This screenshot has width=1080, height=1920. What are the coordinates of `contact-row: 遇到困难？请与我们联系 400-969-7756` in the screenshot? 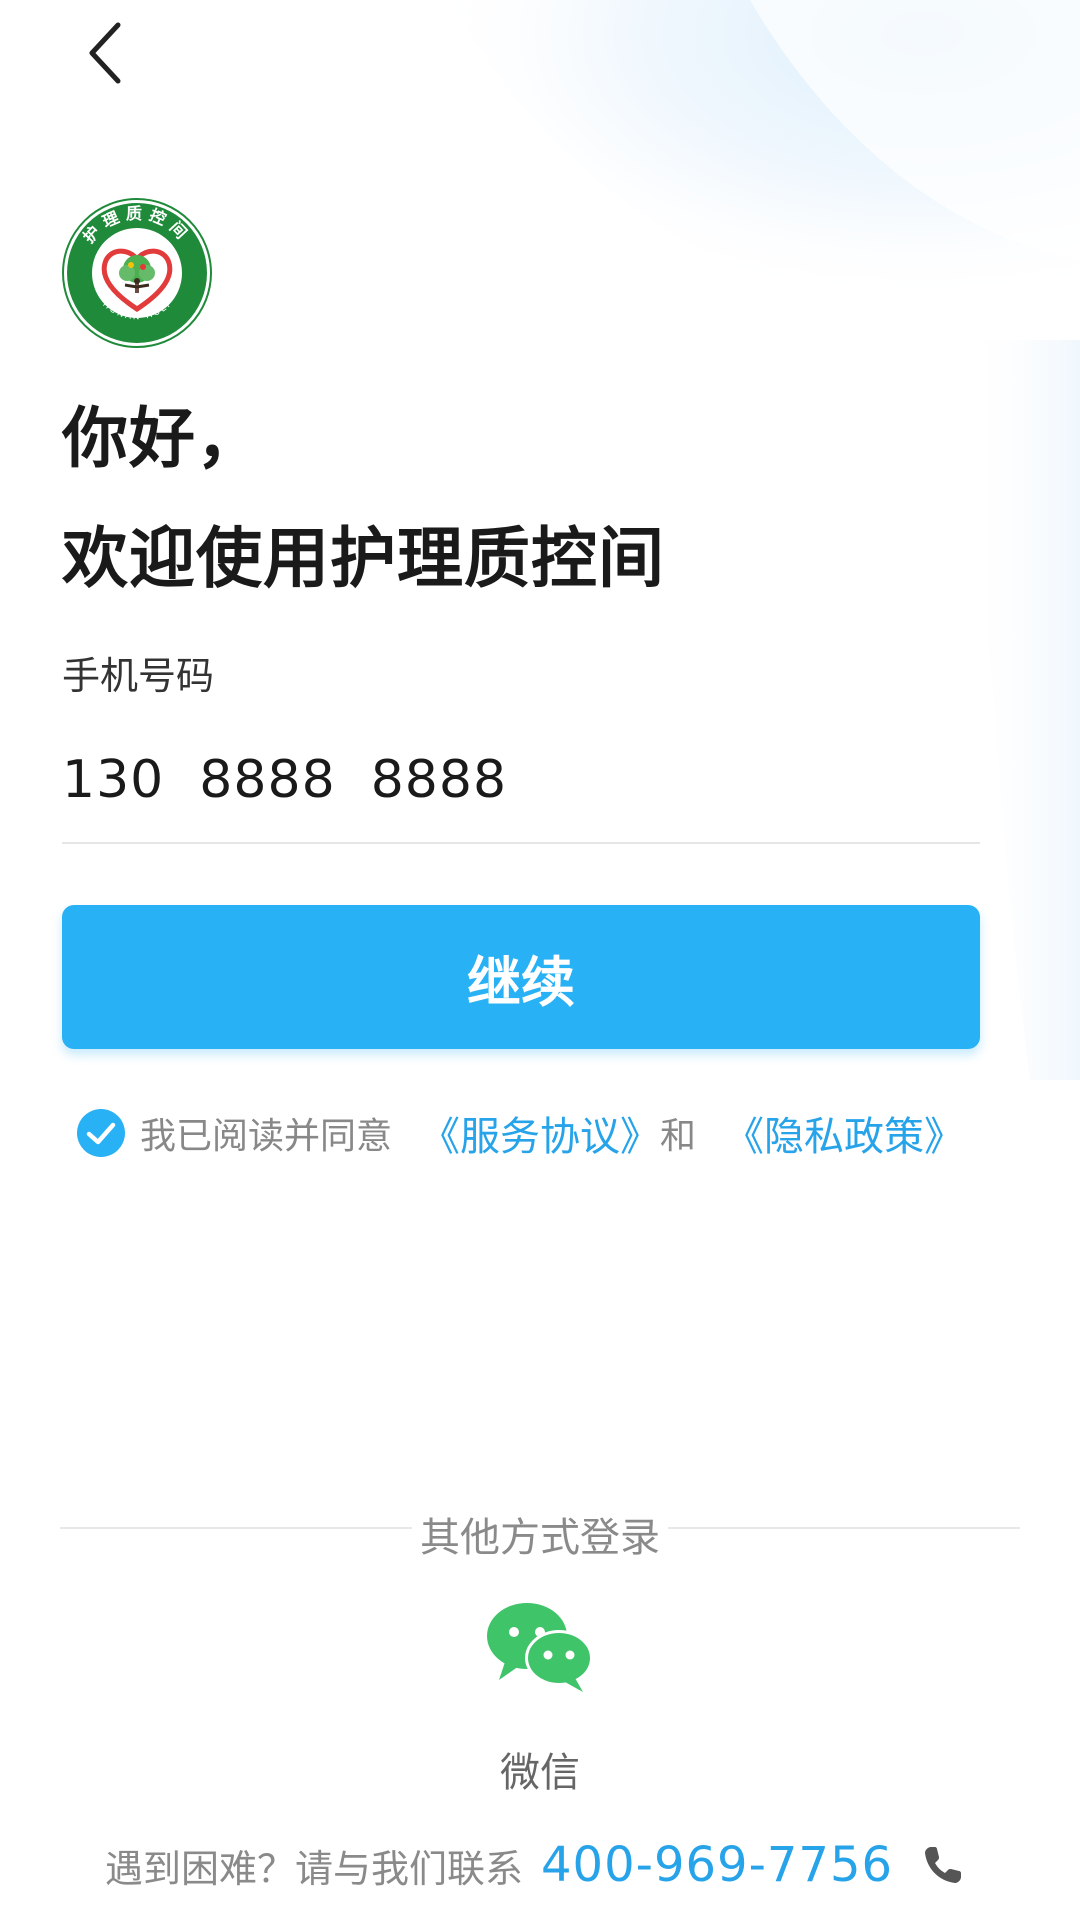 It's located at (536, 1865).